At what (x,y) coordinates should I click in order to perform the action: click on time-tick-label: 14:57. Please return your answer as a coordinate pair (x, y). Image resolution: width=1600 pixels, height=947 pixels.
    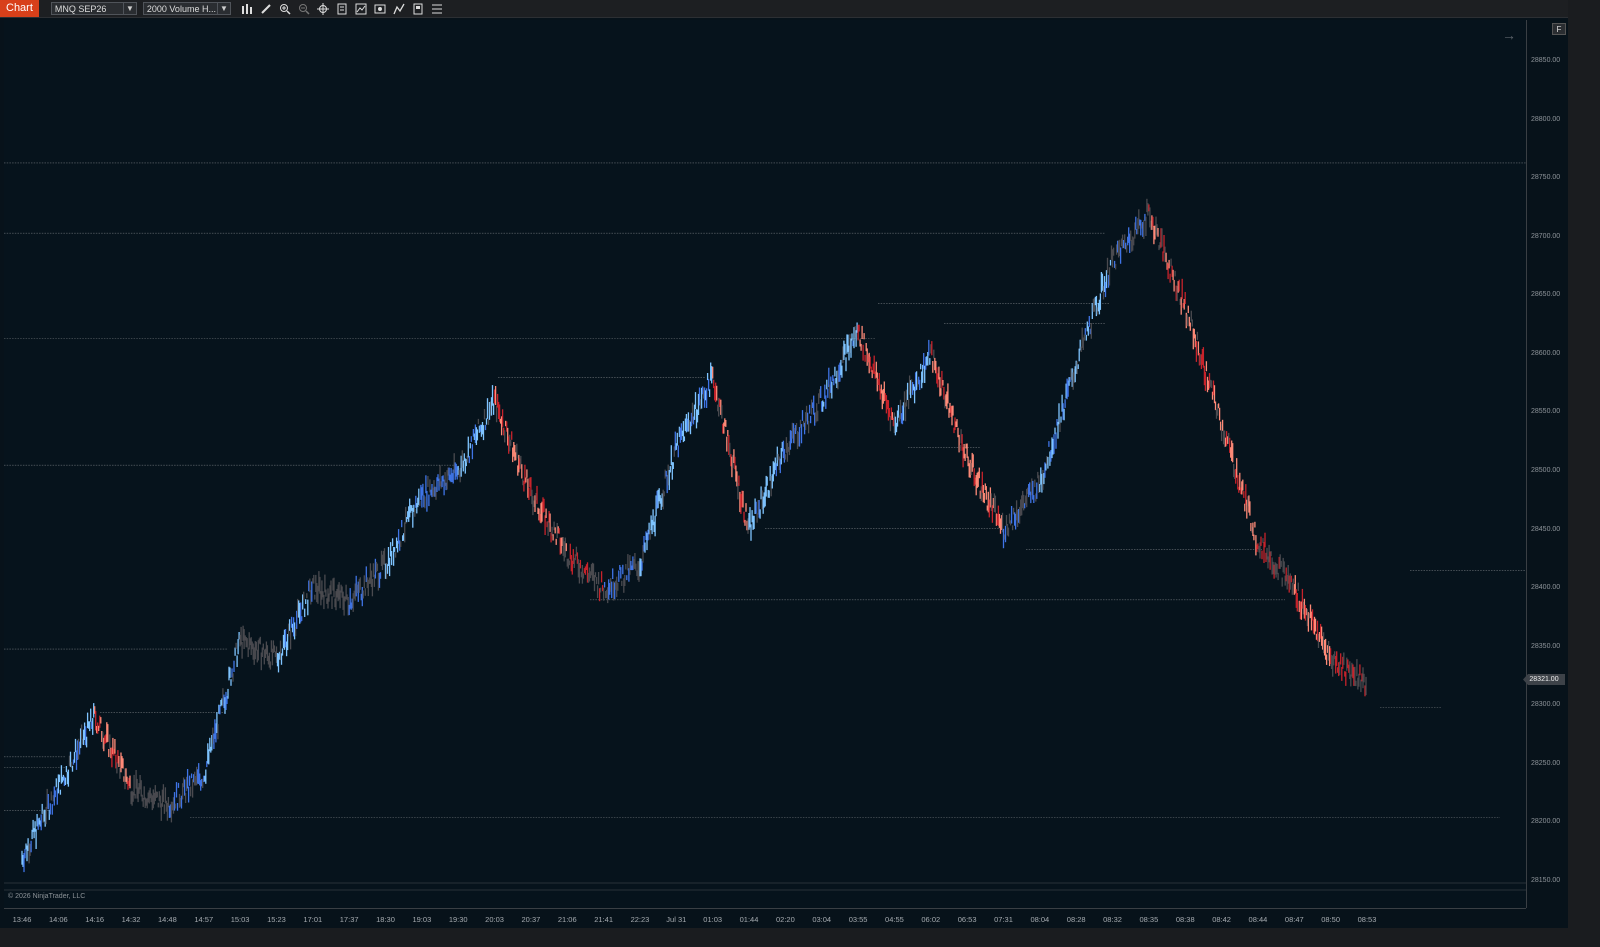
    Looking at the image, I should click on (204, 919).